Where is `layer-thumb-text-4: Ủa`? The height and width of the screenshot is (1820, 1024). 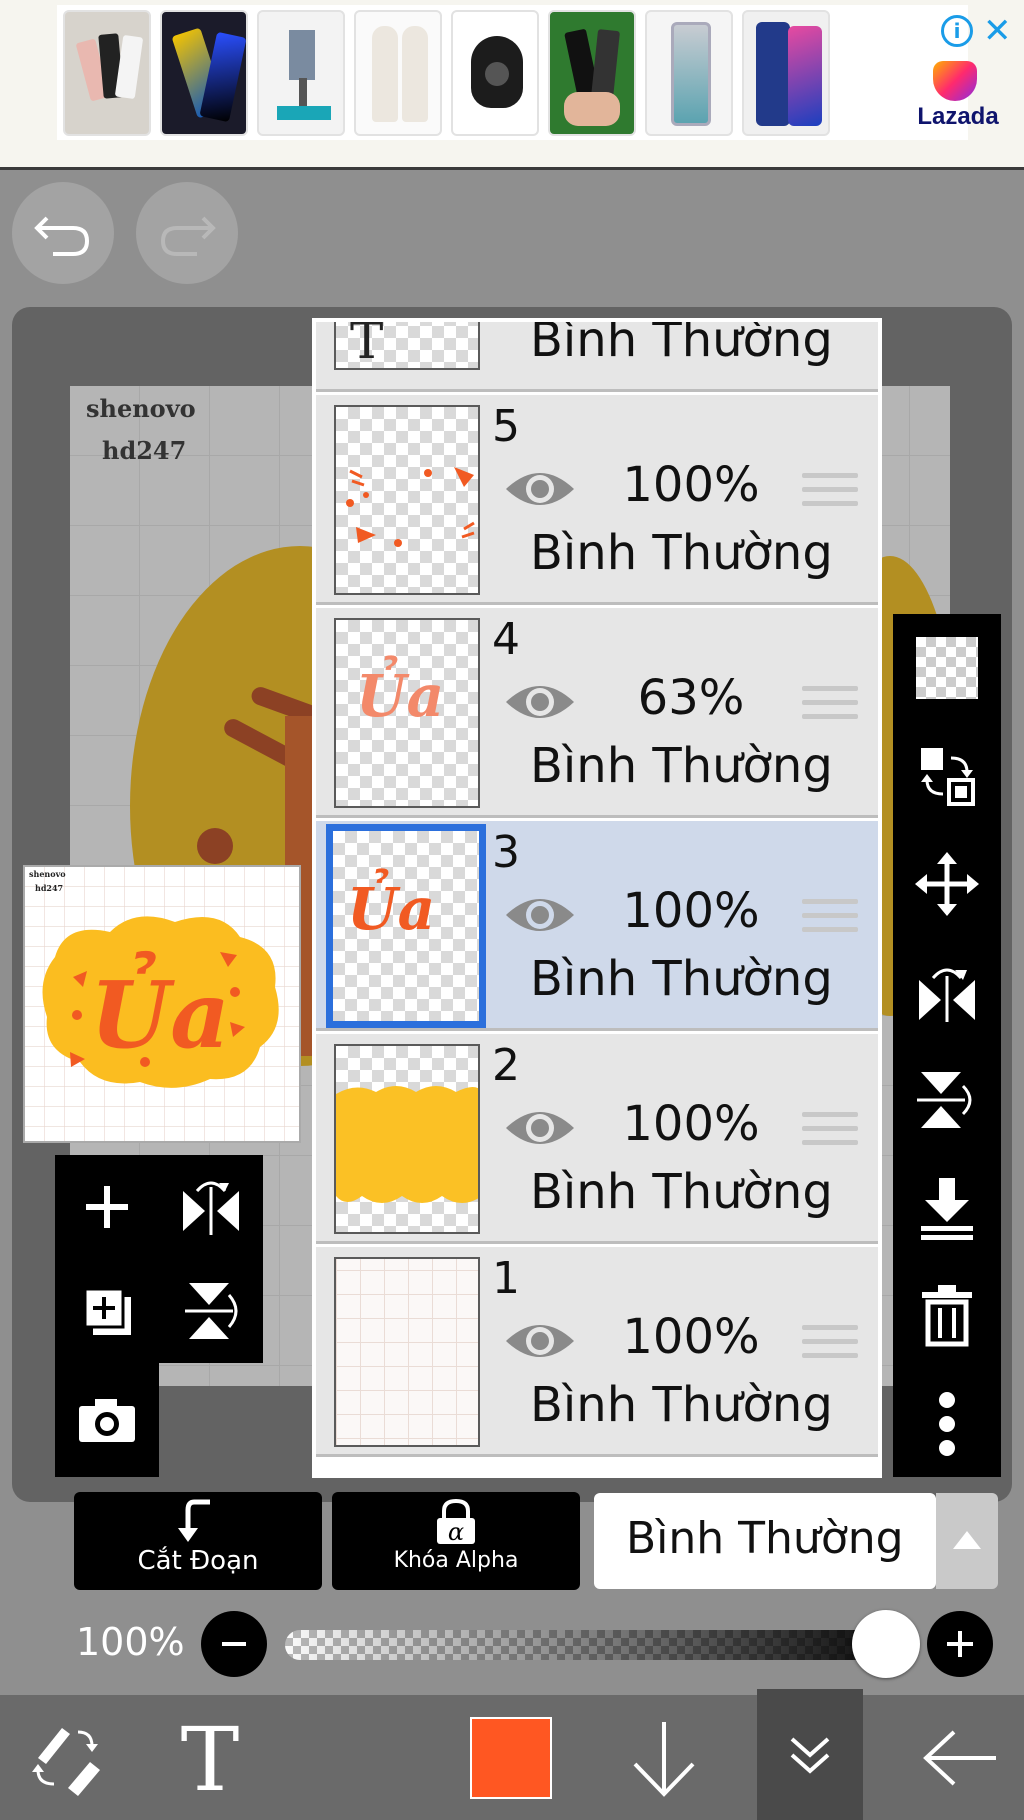 layer-thumb-text-4: Ủa is located at coordinates (400, 696).